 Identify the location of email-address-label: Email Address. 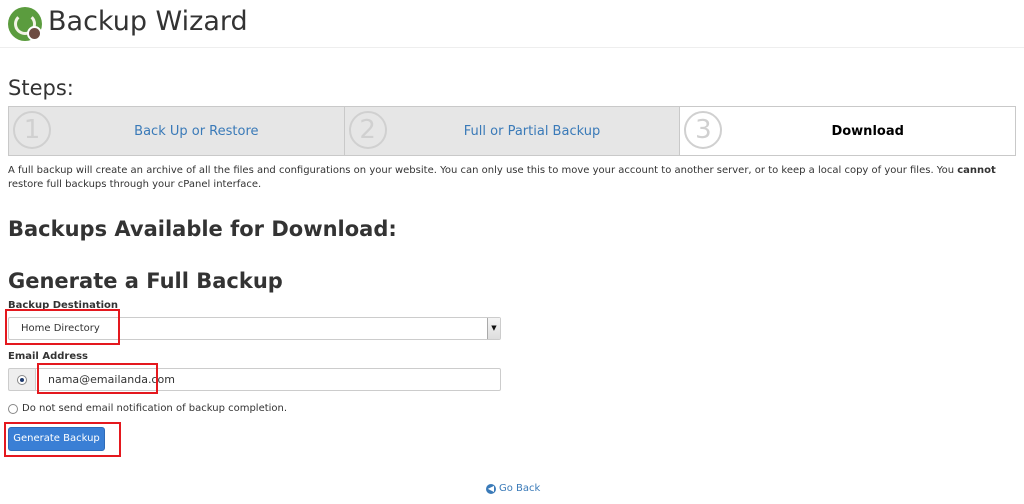
(48, 356).